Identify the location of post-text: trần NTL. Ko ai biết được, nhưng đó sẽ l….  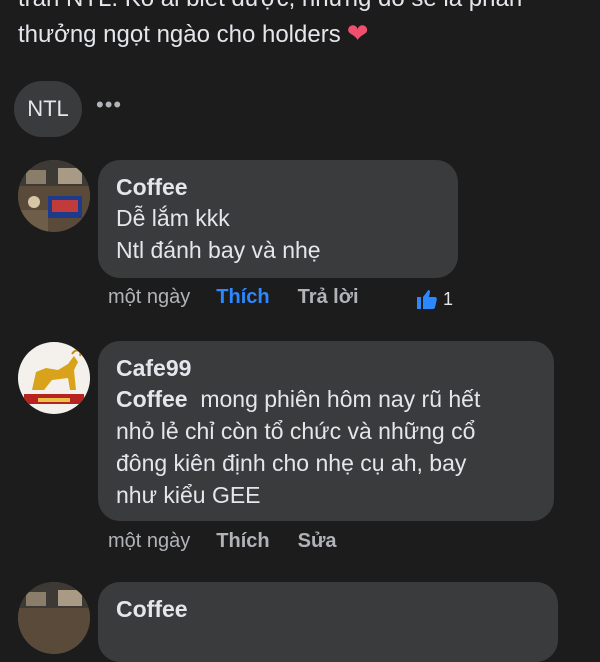
(303, 26).